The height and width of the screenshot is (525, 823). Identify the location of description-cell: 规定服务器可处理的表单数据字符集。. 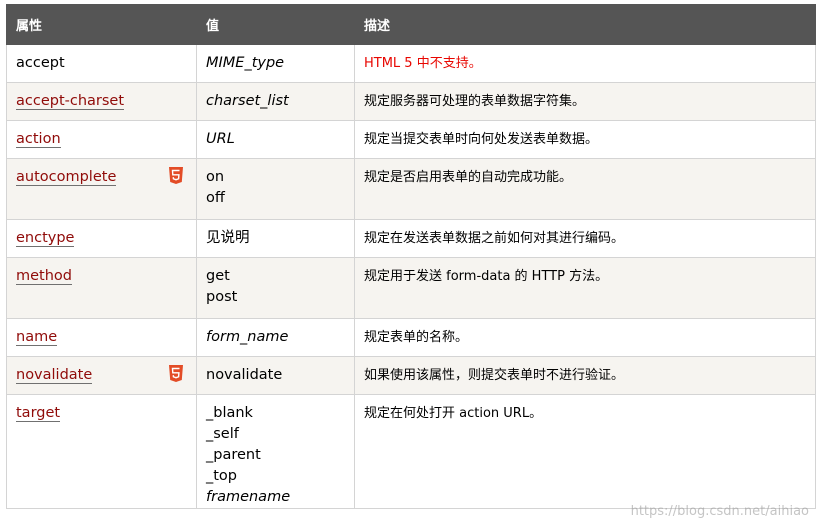
(585, 101).